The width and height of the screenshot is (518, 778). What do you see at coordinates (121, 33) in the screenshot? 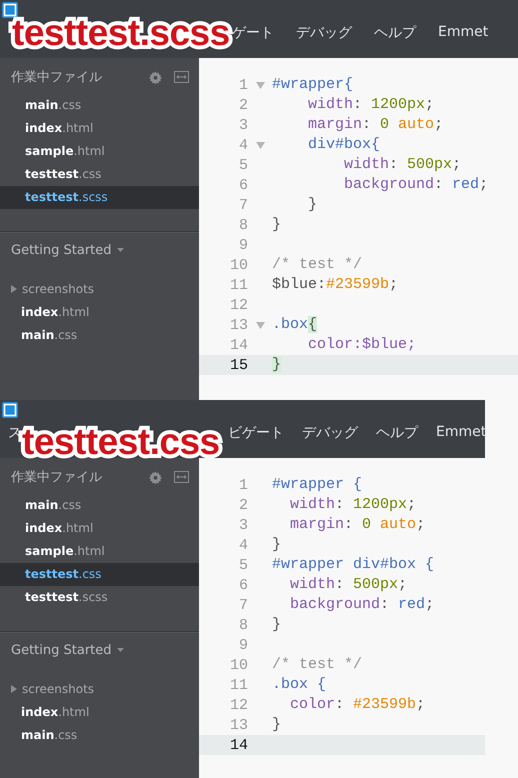
I see `annotation-label: testtest.scss` at bounding box center [121, 33].